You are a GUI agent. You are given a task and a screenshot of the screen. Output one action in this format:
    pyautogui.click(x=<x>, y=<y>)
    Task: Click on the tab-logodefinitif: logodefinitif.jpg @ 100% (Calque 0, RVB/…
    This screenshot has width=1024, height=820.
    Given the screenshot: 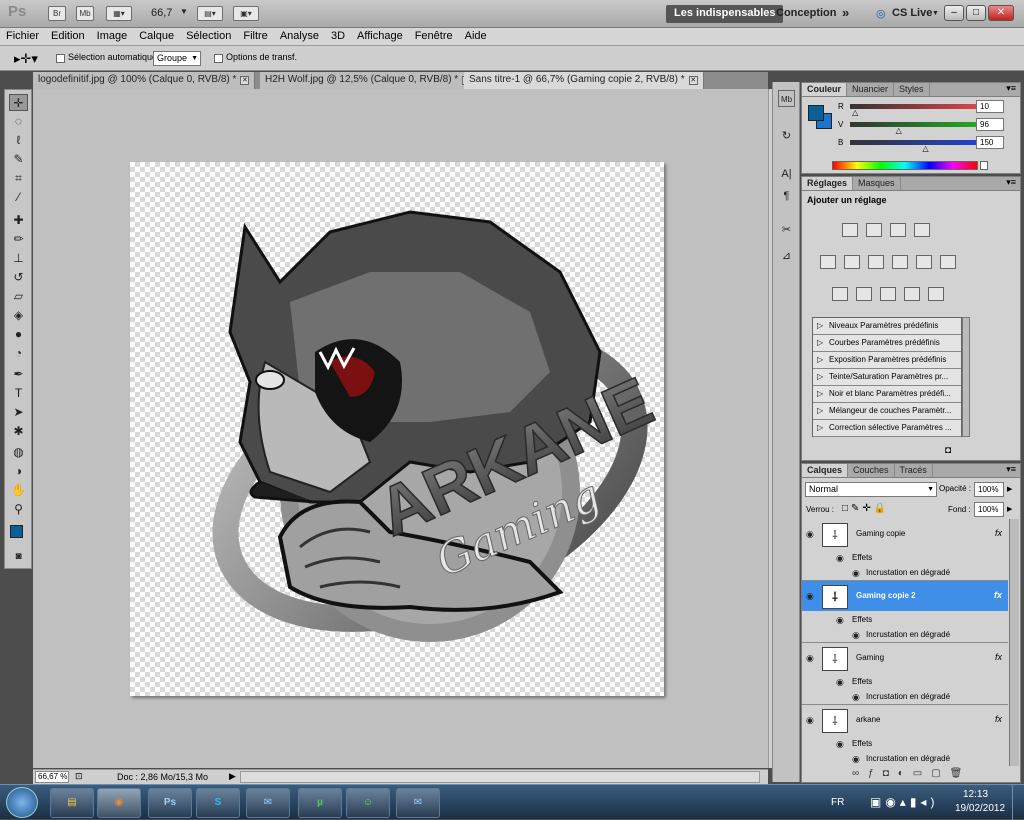 What is the action you would take?
    pyautogui.click(x=144, y=80)
    